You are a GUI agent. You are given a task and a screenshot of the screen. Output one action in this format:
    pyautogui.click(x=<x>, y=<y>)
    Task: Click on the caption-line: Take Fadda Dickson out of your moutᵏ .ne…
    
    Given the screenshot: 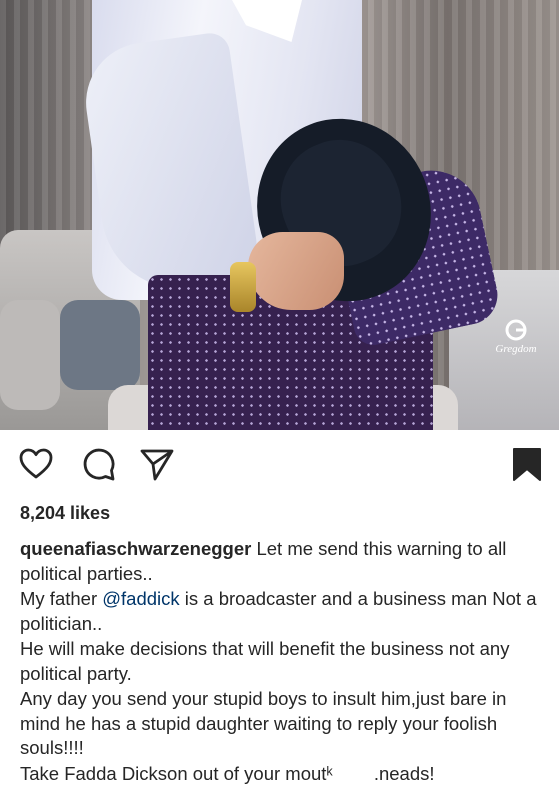 What is the action you would take?
    pyautogui.click(x=227, y=773)
    